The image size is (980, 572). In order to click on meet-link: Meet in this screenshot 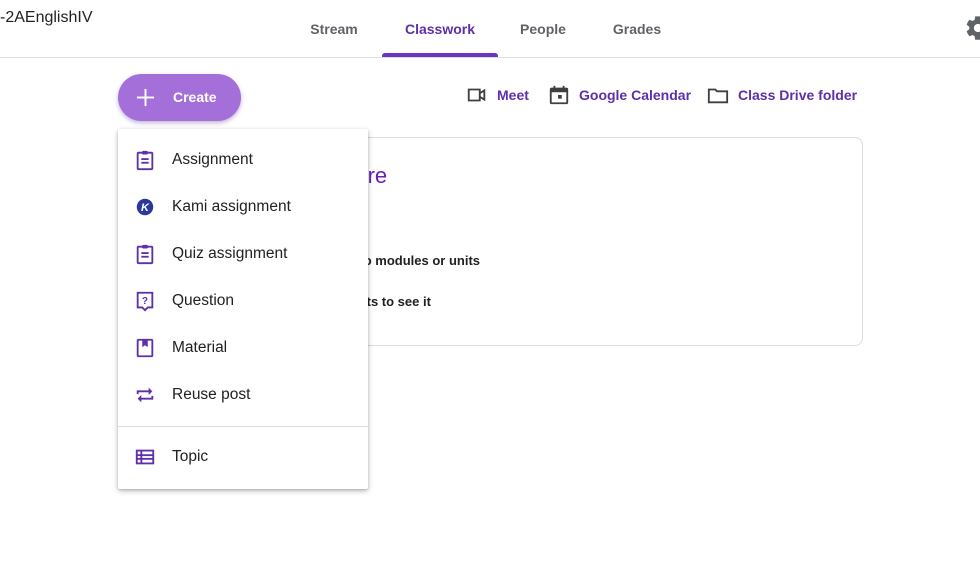, I will do `click(497, 95)`.